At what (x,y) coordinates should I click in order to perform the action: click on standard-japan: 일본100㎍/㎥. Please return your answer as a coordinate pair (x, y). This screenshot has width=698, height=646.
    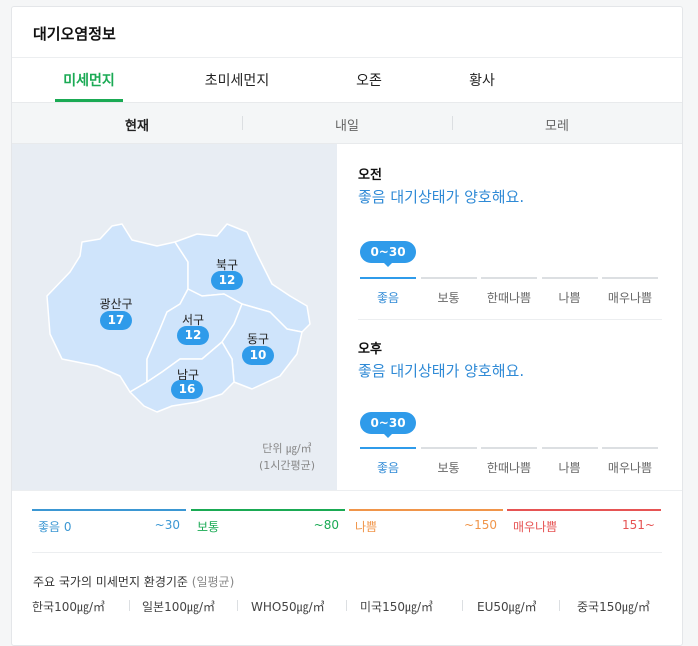
    Looking at the image, I should click on (179, 607).